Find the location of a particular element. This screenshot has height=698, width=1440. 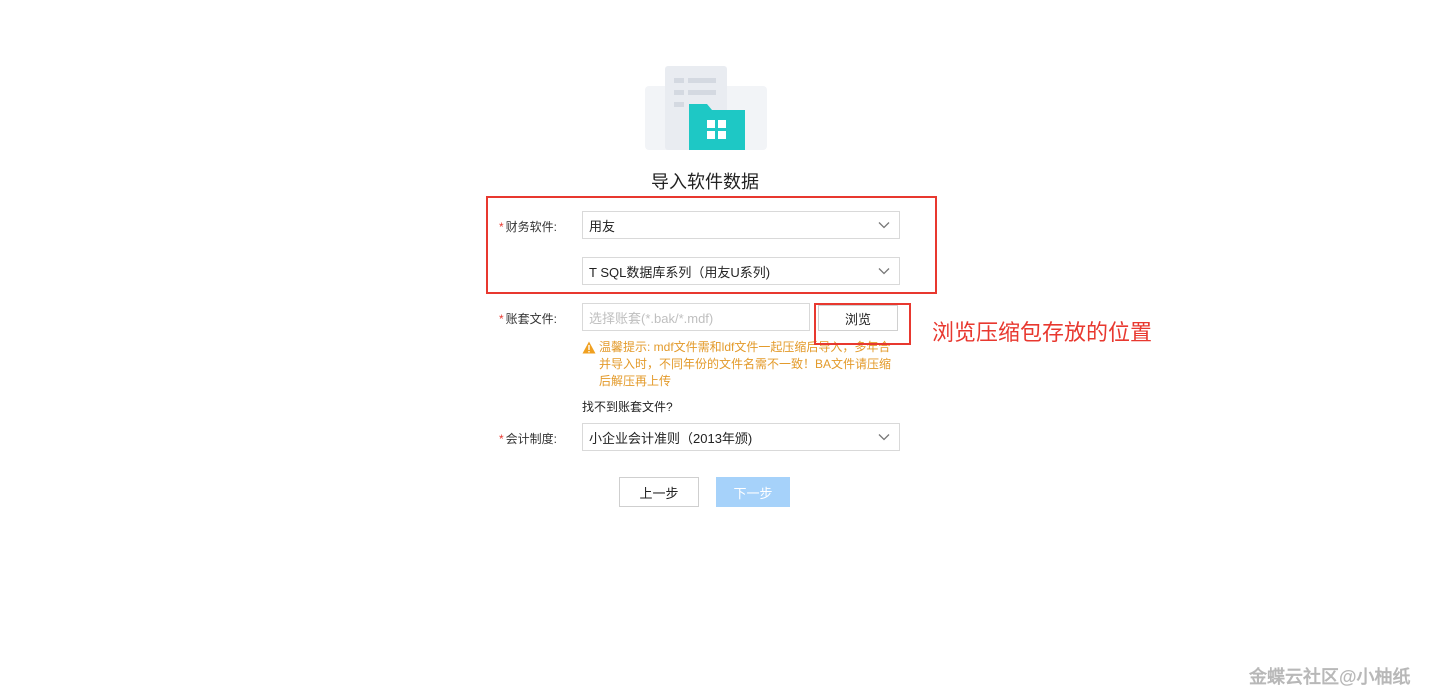

import-folder-illustration is located at coordinates (706, 109).